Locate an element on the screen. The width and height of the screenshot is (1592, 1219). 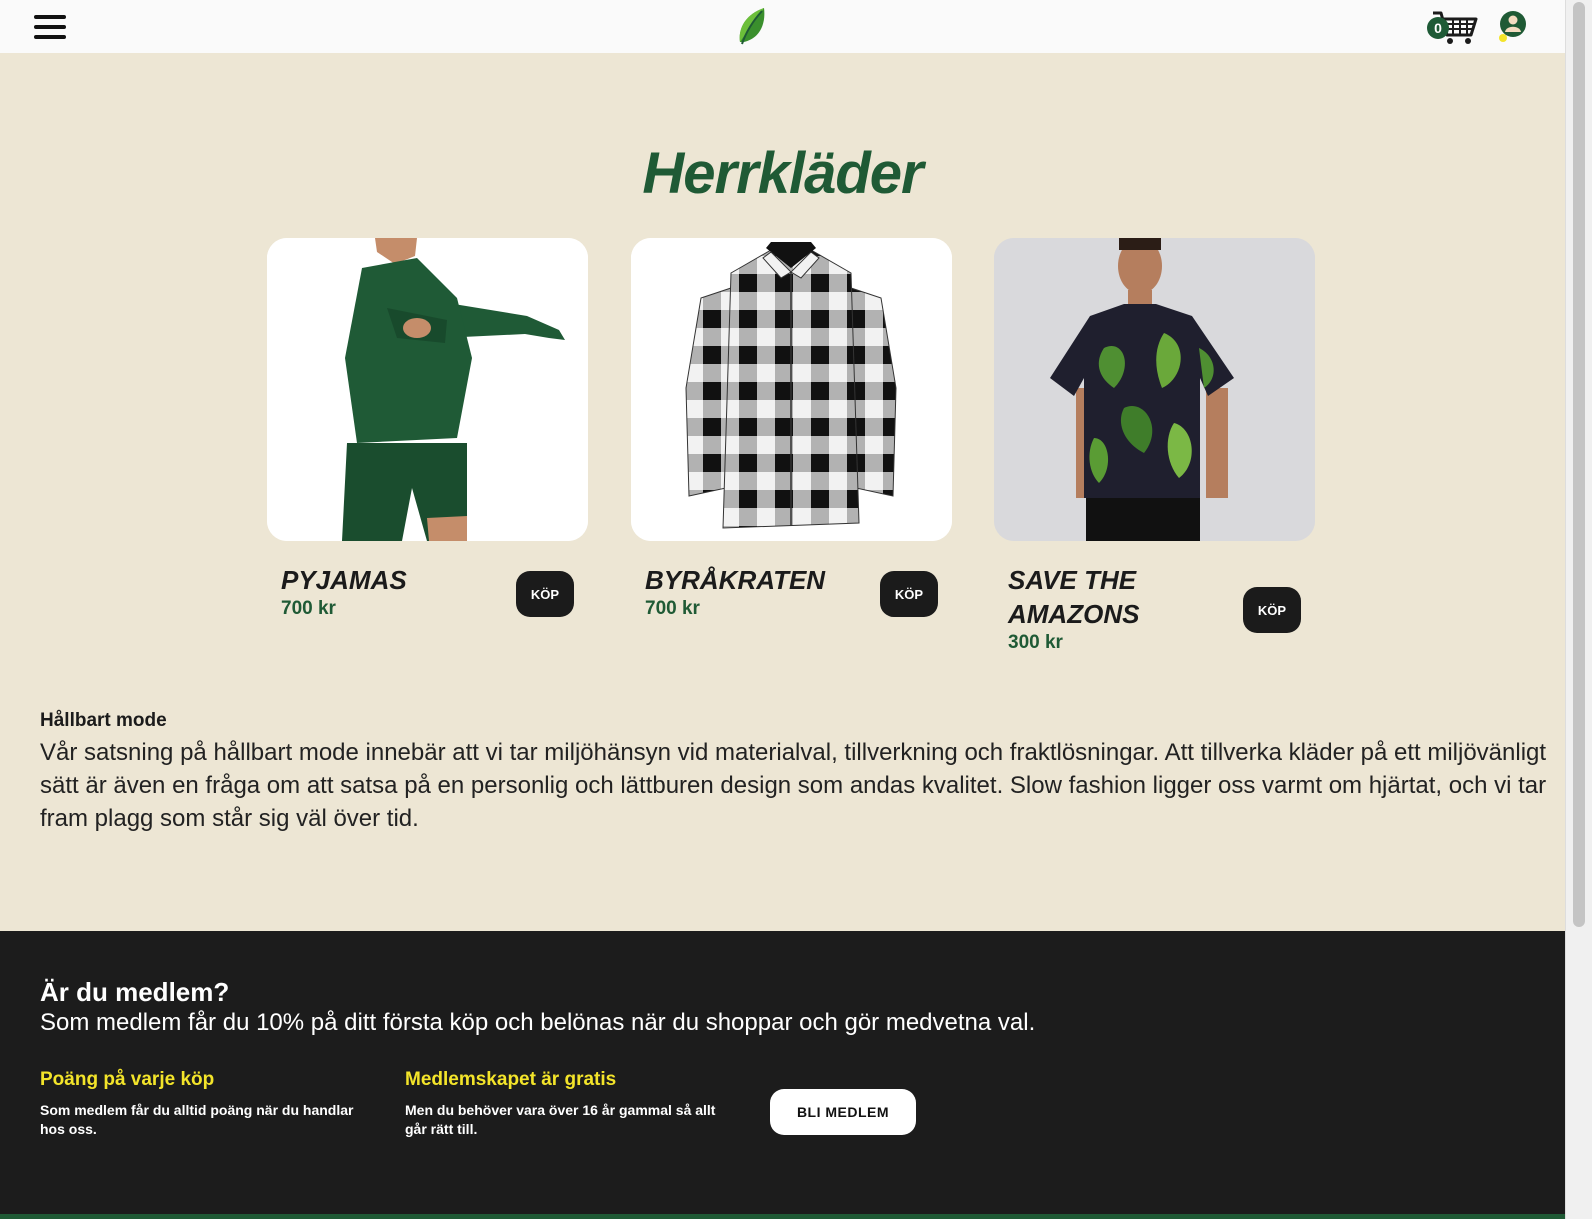
product-image-byrakraten is located at coordinates (791, 389).